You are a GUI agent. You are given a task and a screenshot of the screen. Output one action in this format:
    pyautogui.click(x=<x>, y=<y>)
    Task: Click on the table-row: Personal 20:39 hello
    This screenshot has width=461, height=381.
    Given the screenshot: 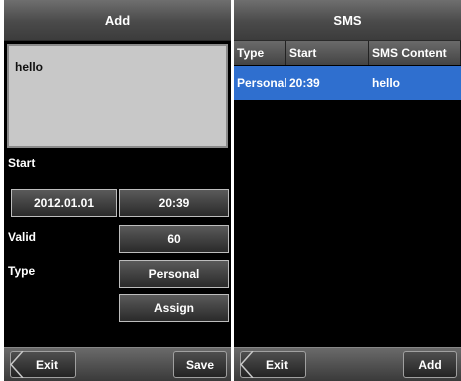 What is the action you would take?
    pyautogui.click(x=347, y=83)
    